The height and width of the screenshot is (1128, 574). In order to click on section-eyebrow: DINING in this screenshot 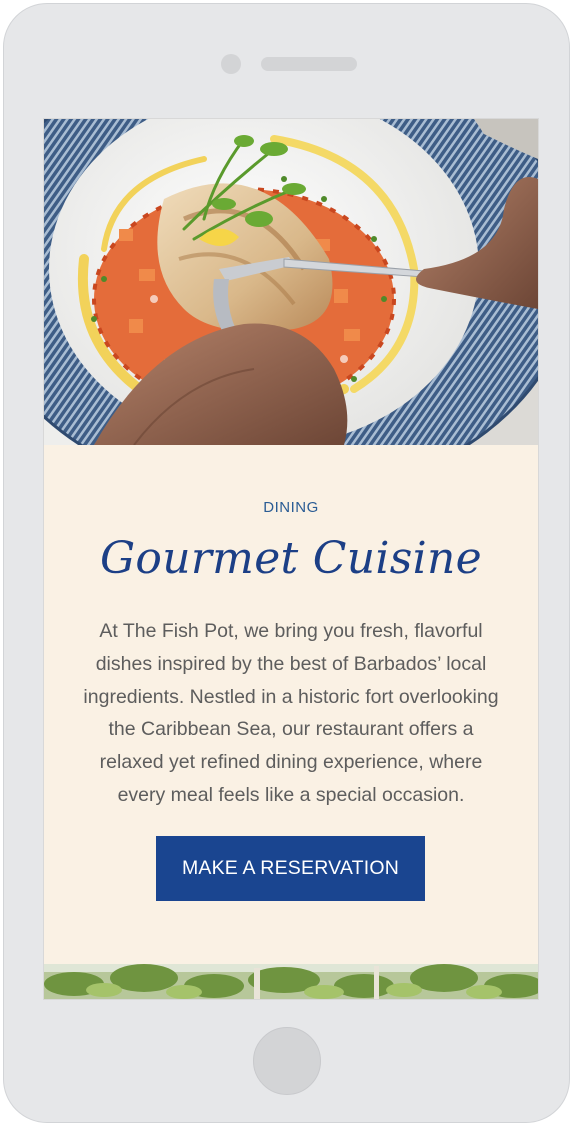, I will do `click(291, 507)`.